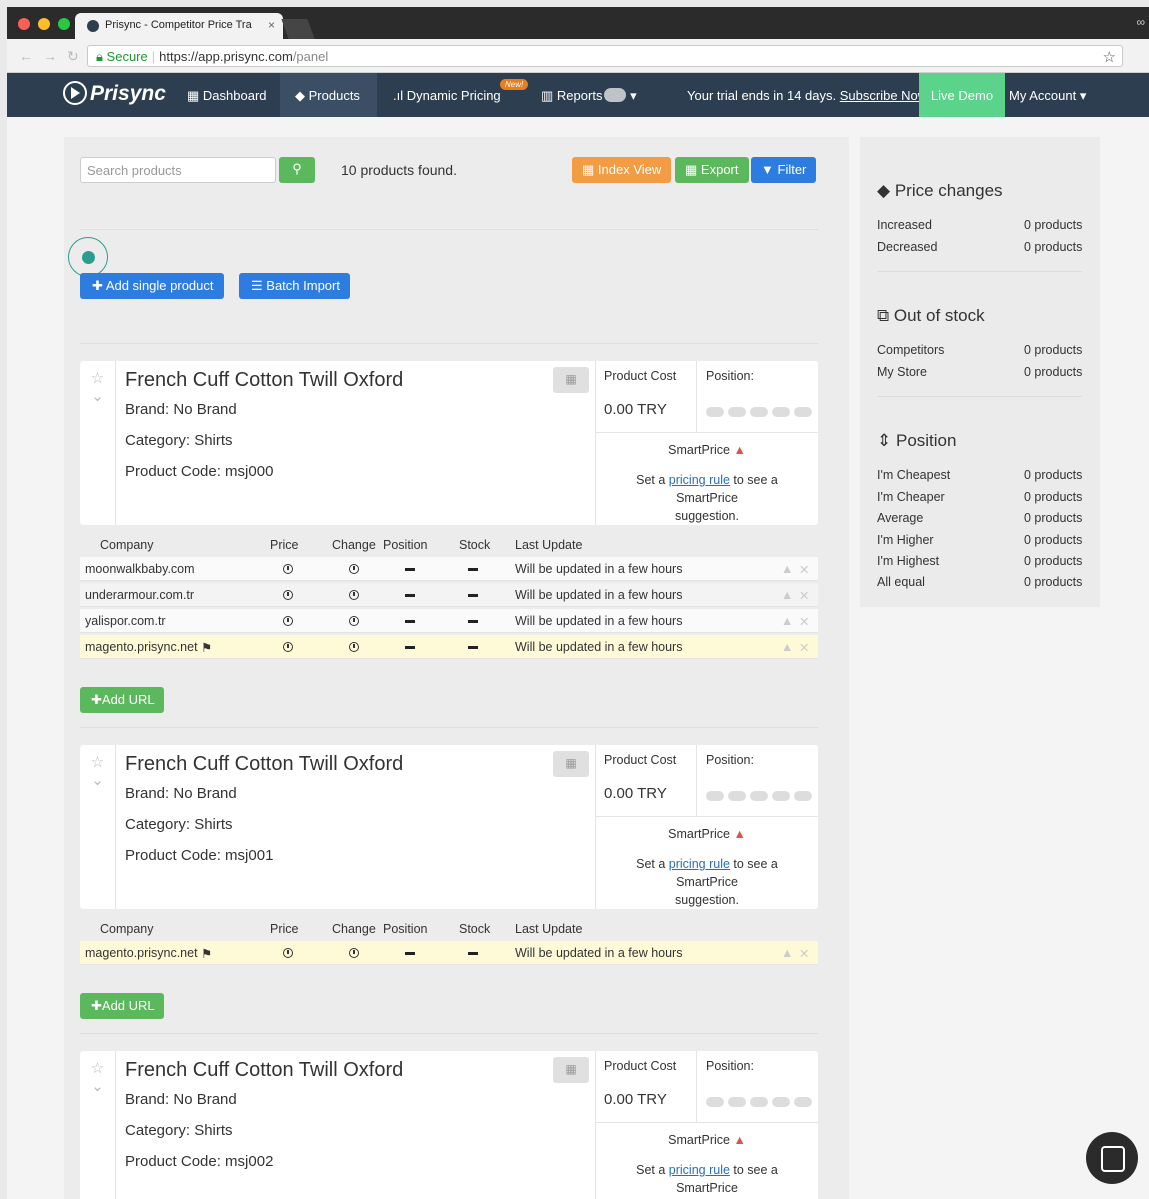 The width and height of the screenshot is (1149, 1199). I want to click on filter-button: ▼ Filter, so click(784, 170).